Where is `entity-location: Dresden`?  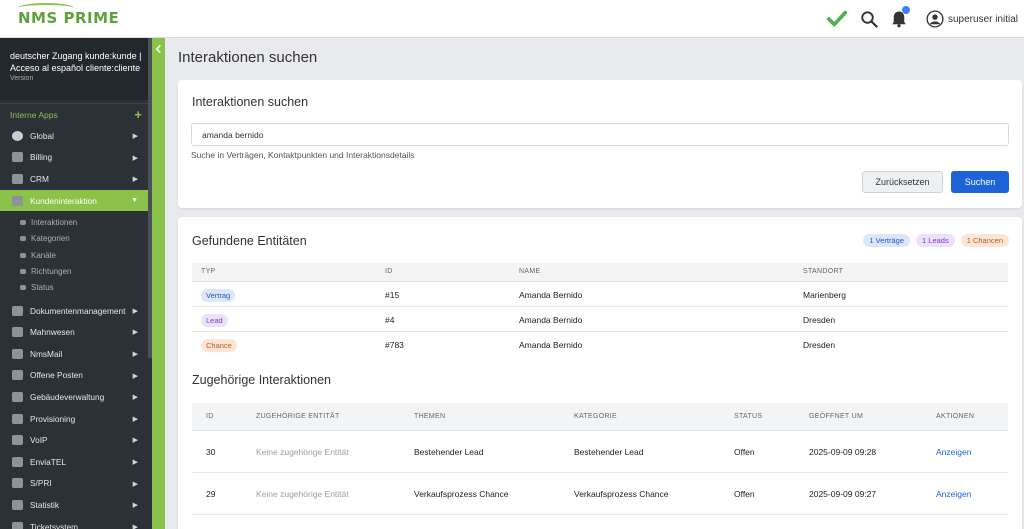
entity-location: Dresden is located at coordinates (819, 320).